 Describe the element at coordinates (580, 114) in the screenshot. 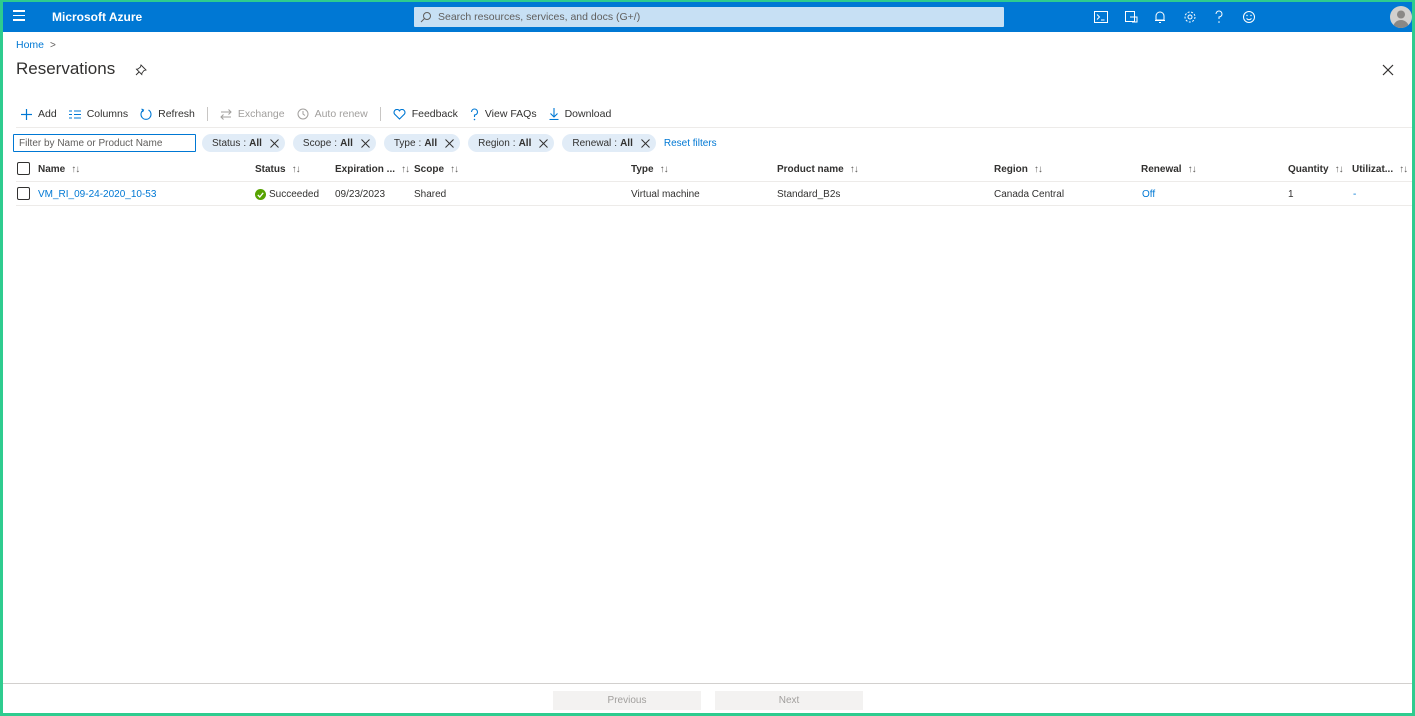

I see `download-button: Download` at that location.